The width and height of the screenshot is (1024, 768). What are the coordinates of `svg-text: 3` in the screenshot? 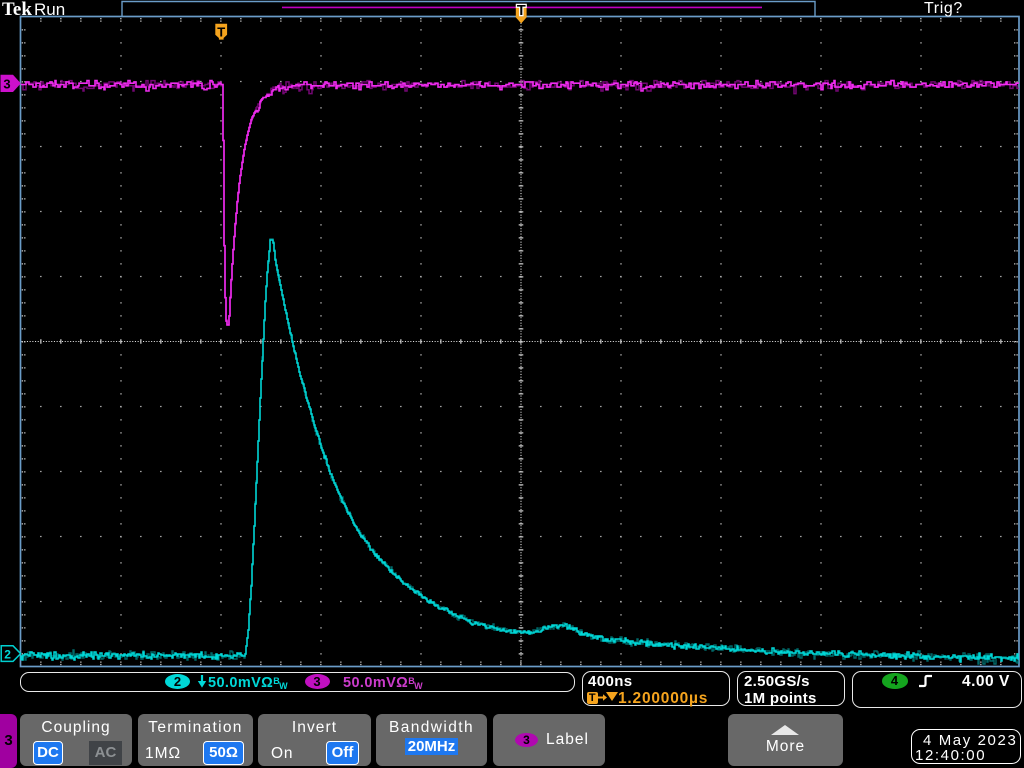 It's located at (6, 84).